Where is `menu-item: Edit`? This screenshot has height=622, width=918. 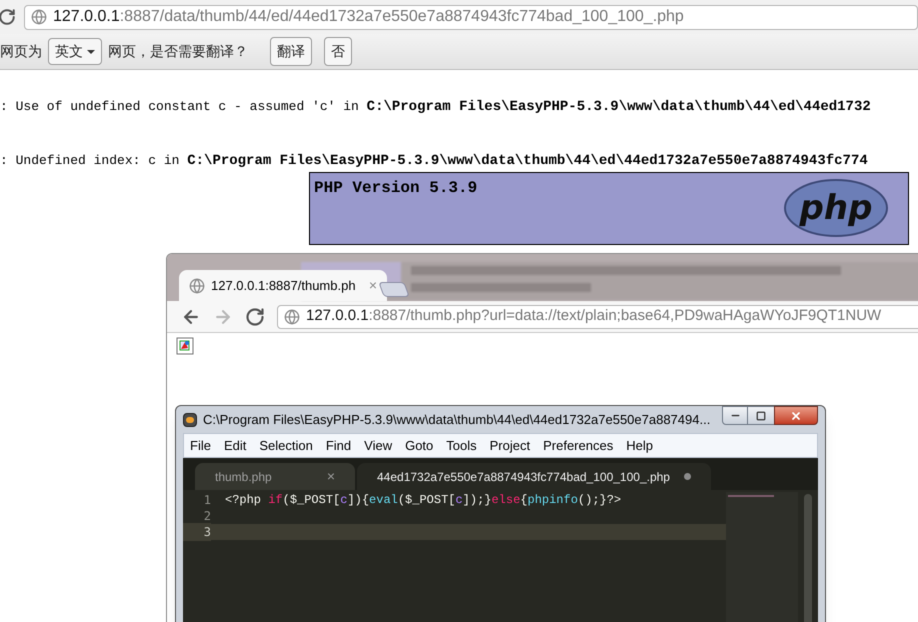
menu-item: Edit is located at coordinates (235, 446).